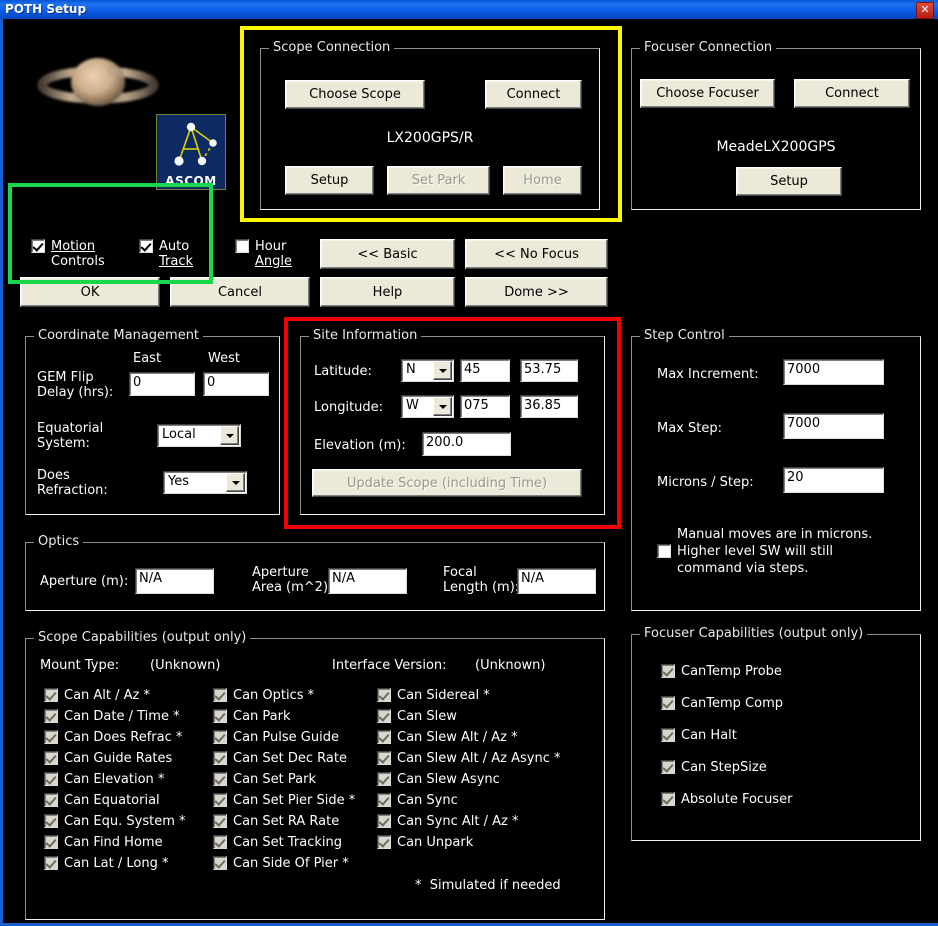 This screenshot has height=926, width=938. What do you see at coordinates (485, 370) in the screenshot?
I see `latitude-degrees-input: 45` at bounding box center [485, 370].